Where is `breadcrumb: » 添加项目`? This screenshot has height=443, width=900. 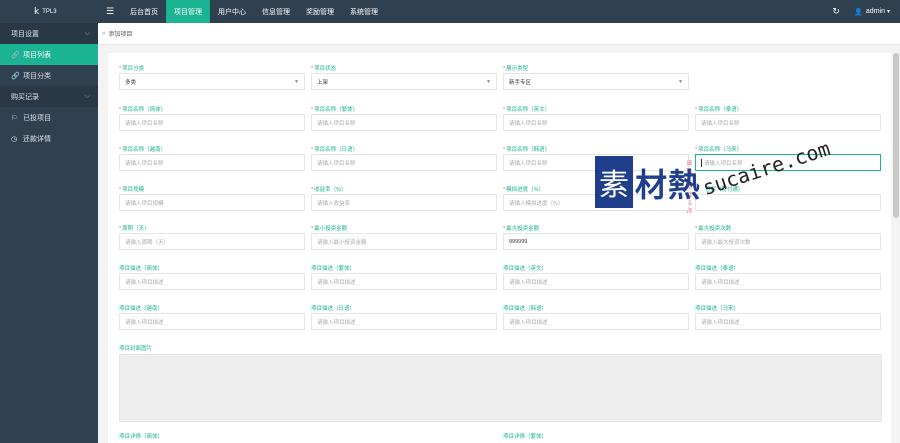 breadcrumb: » 添加项目 is located at coordinates (499, 34).